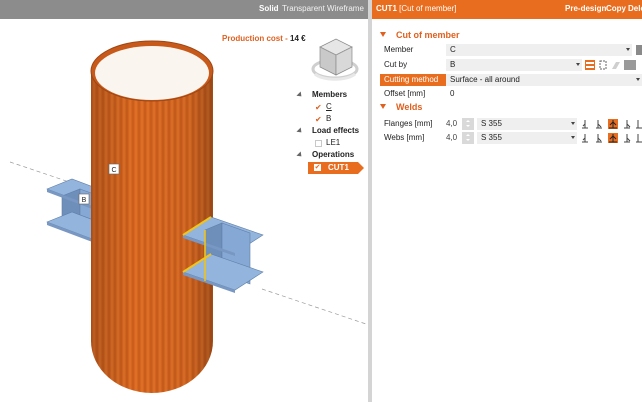 The height and width of the screenshot is (402, 642). Describe the element at coordinates (409, 107) in the screenshot. I see `section-title: Welds` at that location.